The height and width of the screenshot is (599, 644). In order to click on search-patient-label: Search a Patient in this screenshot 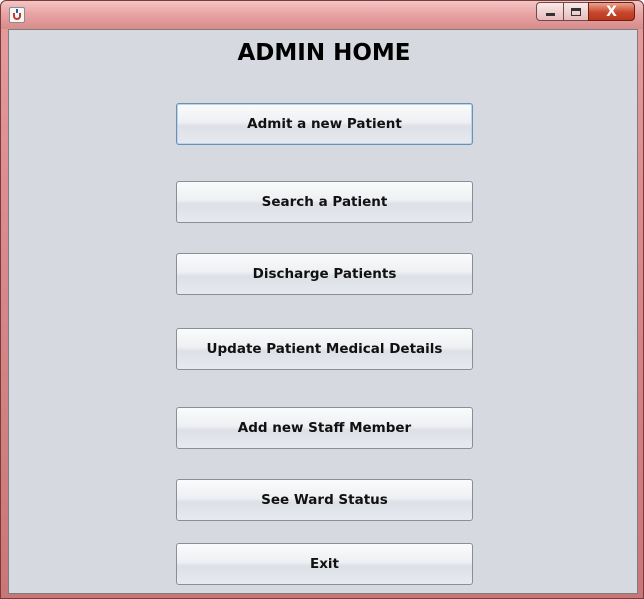, I will do `click(324, 202)`.